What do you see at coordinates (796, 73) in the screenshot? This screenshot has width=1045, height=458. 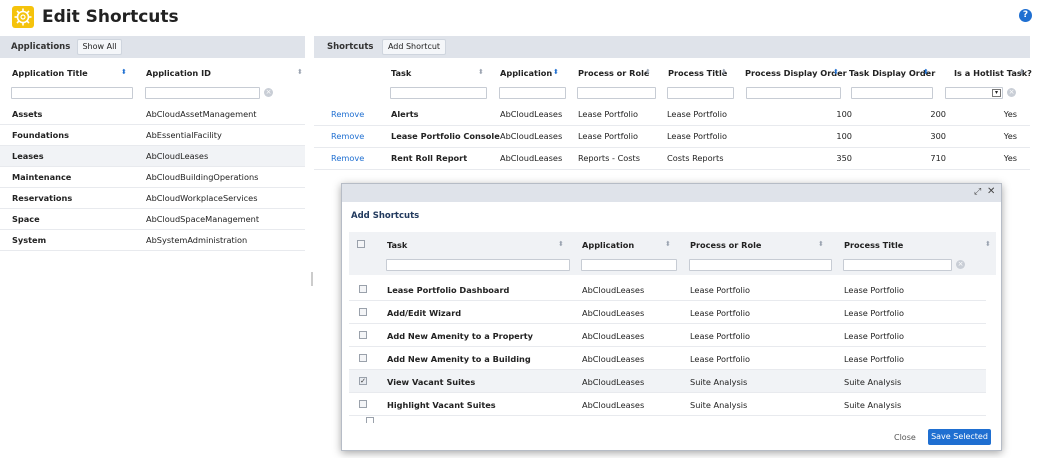 I see `col-process-display-order: Process Display Order` at bounding box center [796, 73].